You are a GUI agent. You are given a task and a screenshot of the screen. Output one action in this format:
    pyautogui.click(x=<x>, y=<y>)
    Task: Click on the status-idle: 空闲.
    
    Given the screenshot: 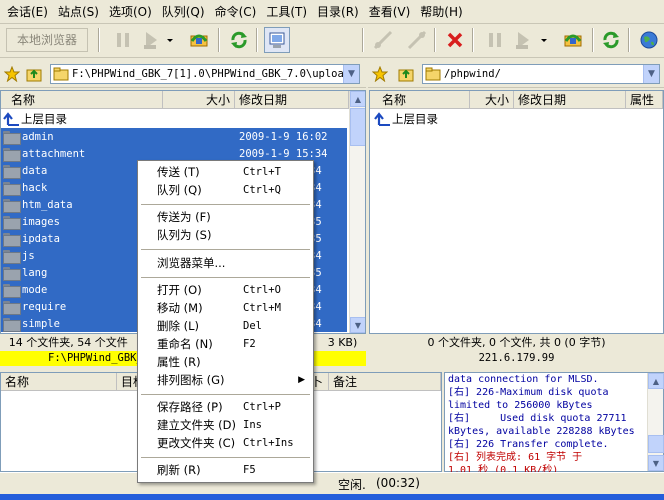 What is the action you would take?
    pyautogui.click(x=352, y=485)
    